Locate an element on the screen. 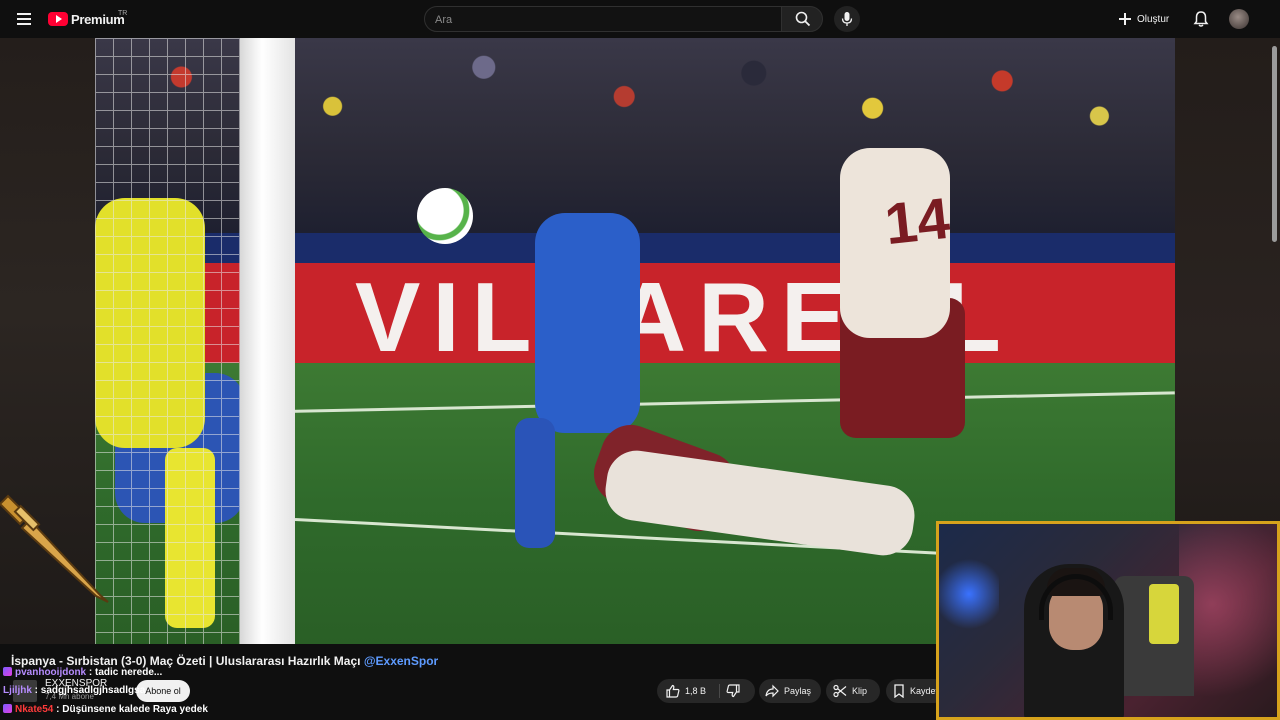 The height and width of the screenshot is (720, 1280). search-button is located at coordinates (802, 19).